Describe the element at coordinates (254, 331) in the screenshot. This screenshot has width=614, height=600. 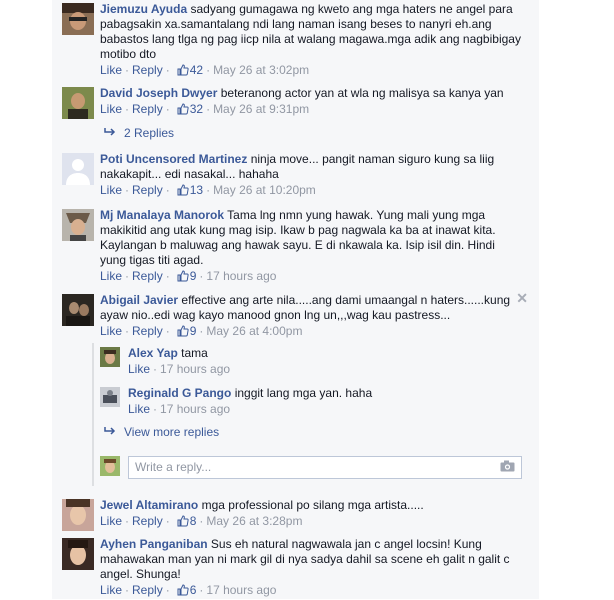
I see `timestamp: May 26 at 4:00pm` at that location.